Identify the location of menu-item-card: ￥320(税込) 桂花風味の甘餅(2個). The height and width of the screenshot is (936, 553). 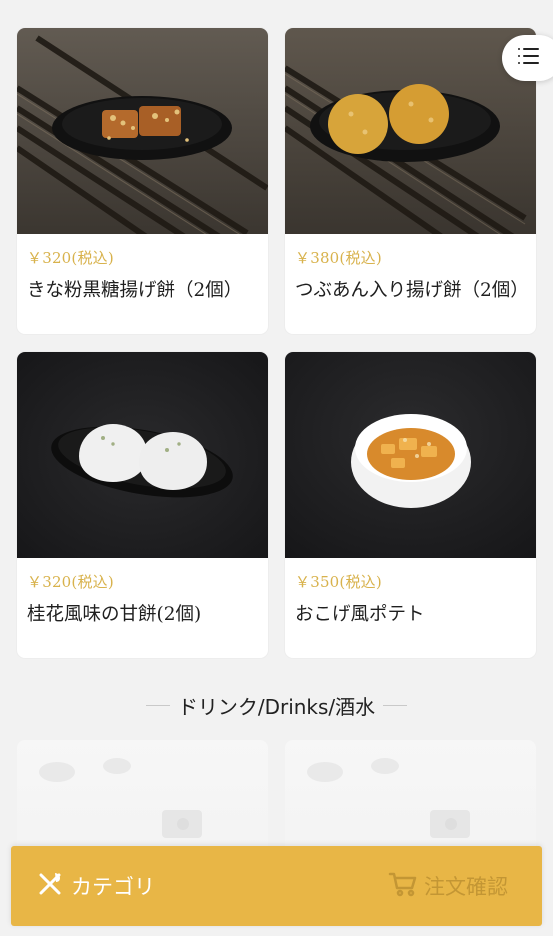
(142, 505).